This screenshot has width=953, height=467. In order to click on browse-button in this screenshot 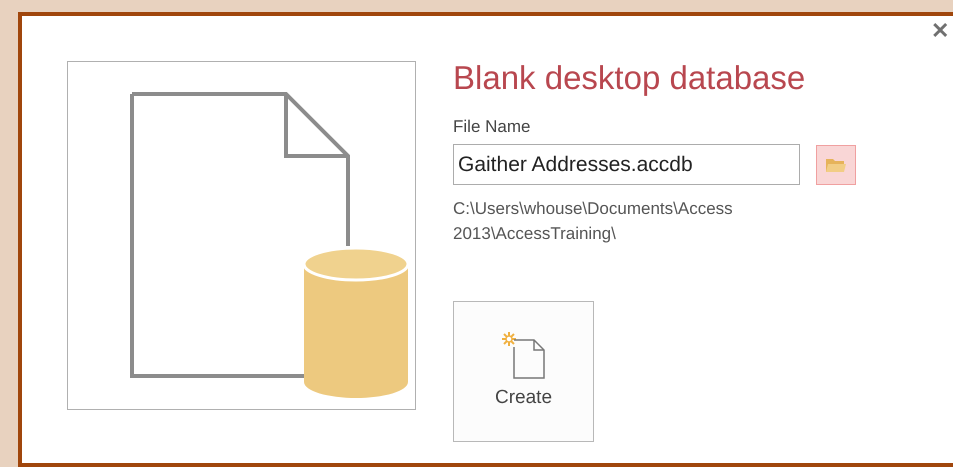, I will do `click(836, 164)`.